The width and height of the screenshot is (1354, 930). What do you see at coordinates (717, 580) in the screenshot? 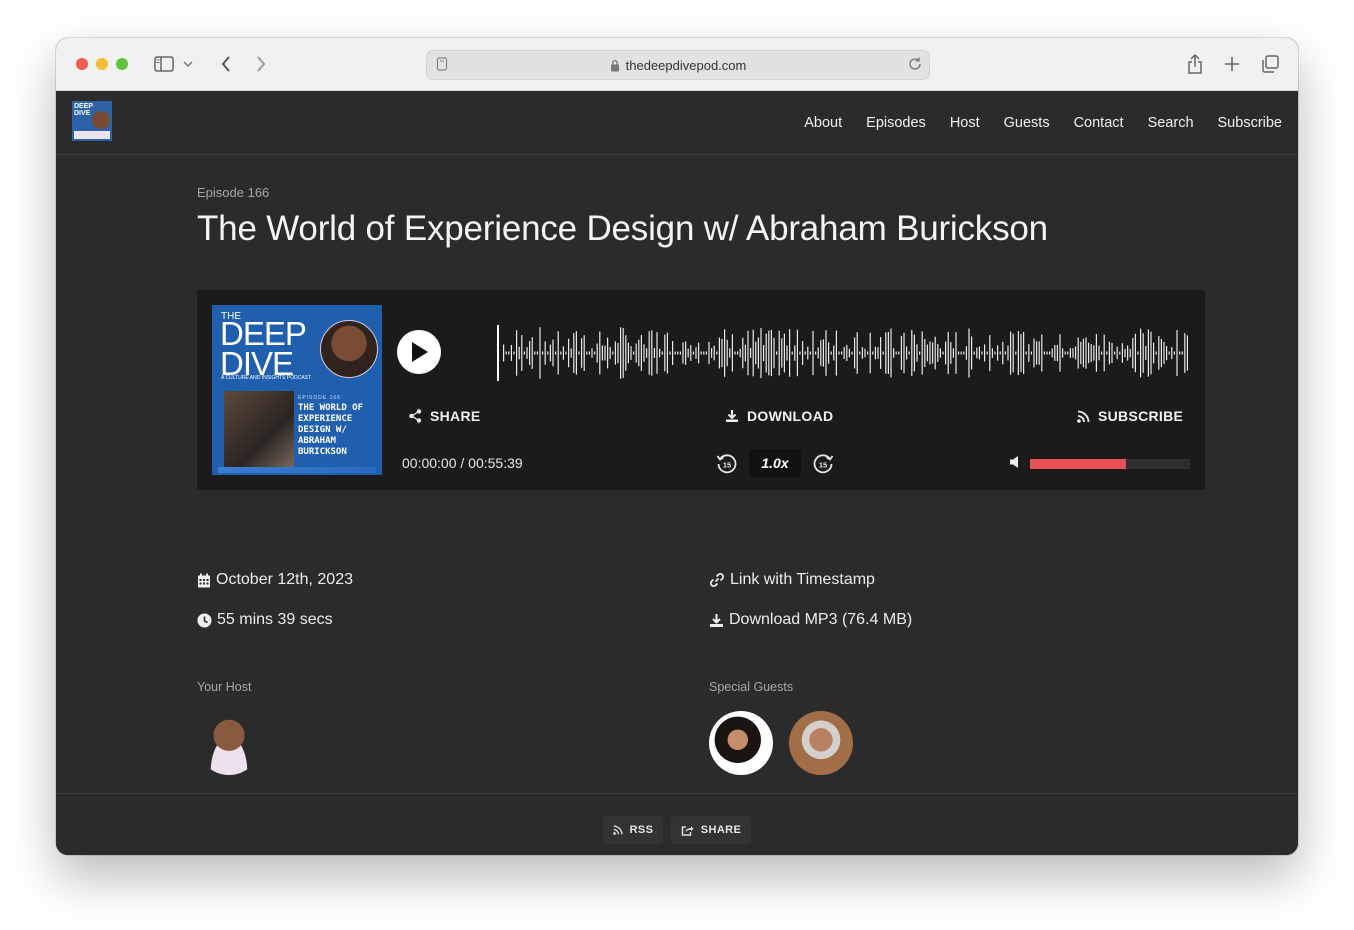
I see `link-icon` at bounding box center [717, 580].